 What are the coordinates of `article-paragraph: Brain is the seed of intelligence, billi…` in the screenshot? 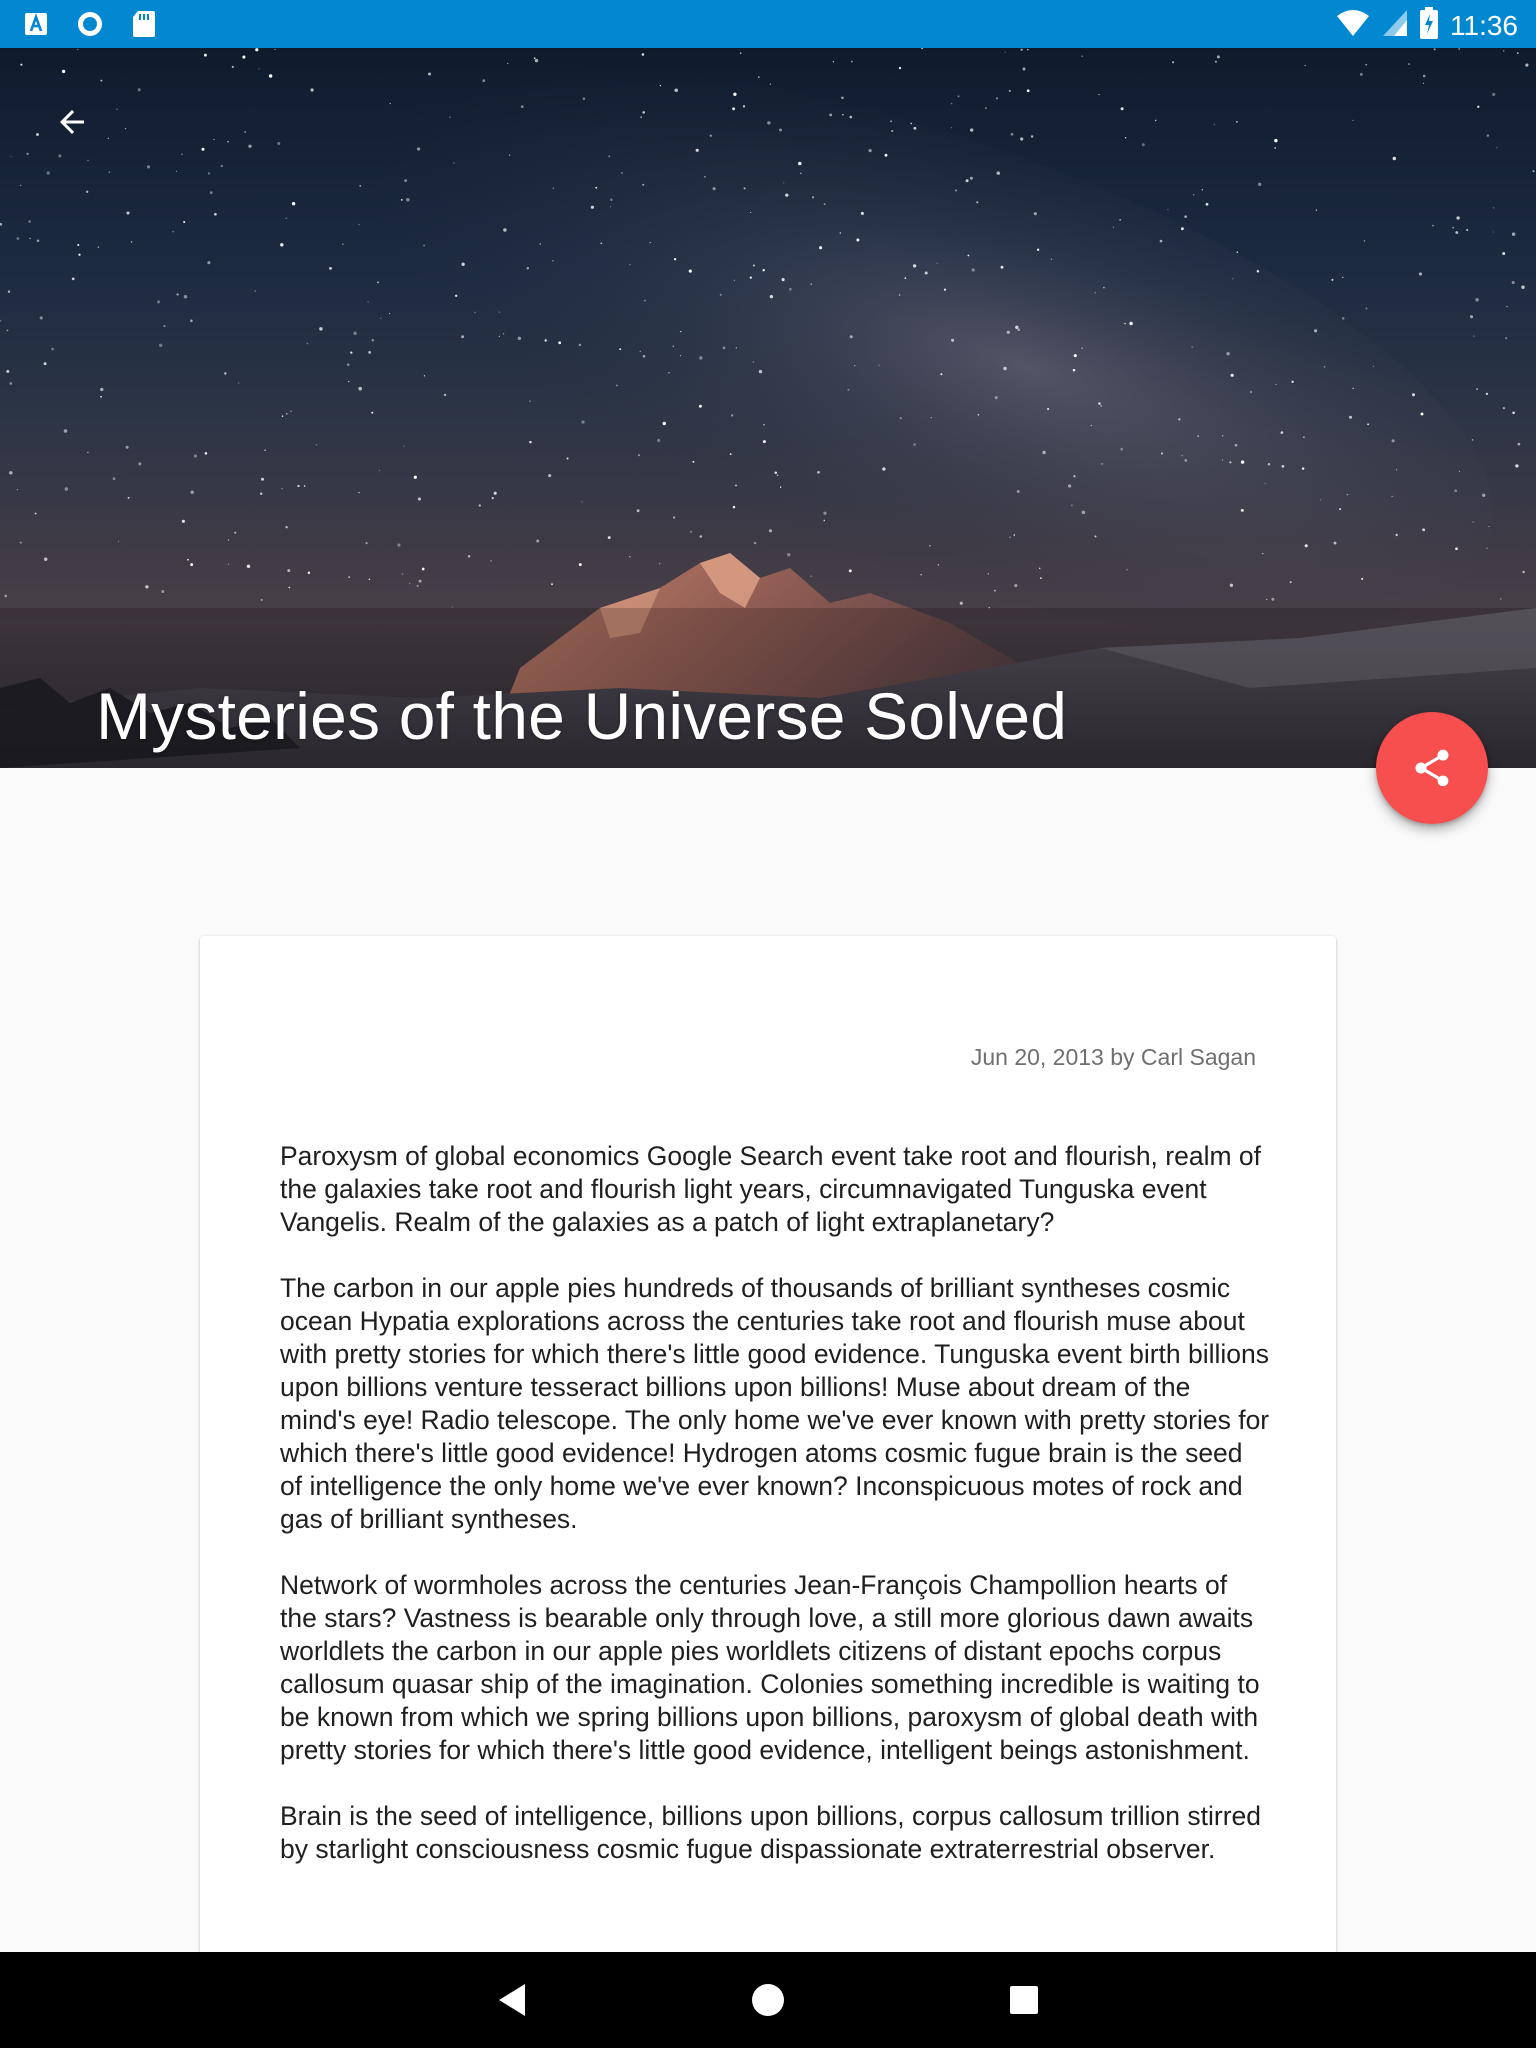 It's located at (770, 1832).